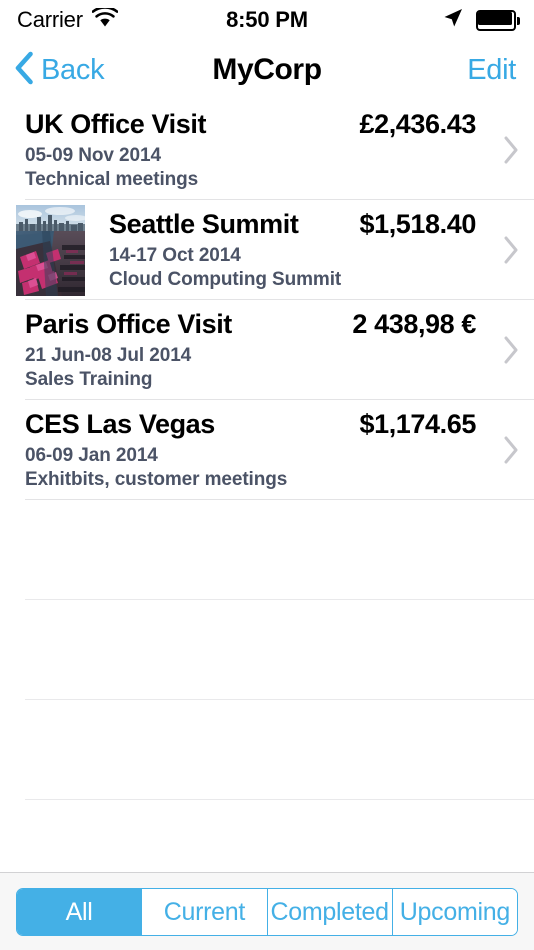  I want to click on page-title: MyCorp, so click(267, 69).